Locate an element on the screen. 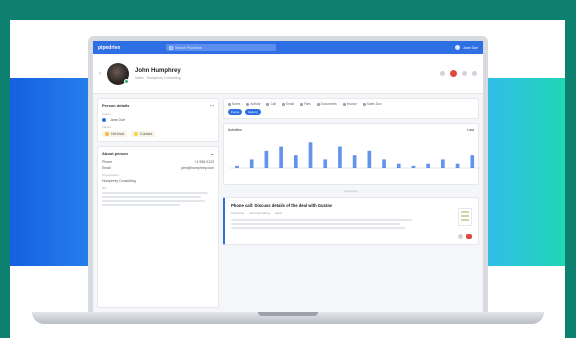 Image resolution: width=576 pixels, height=338 pixels. tab-call: Call is located at coordinates (271, 104).